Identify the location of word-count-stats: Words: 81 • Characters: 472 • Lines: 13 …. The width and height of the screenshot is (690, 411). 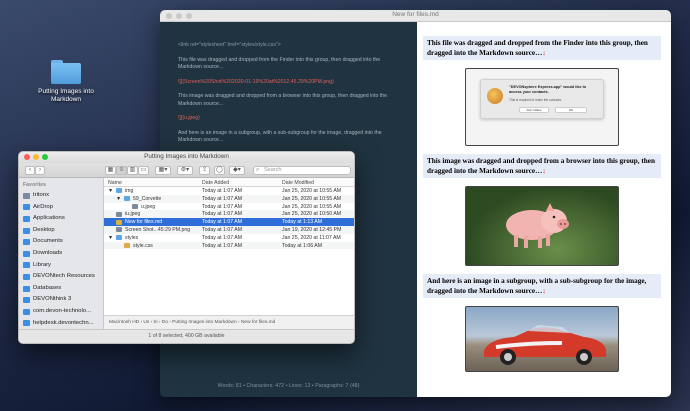
(288, 386).